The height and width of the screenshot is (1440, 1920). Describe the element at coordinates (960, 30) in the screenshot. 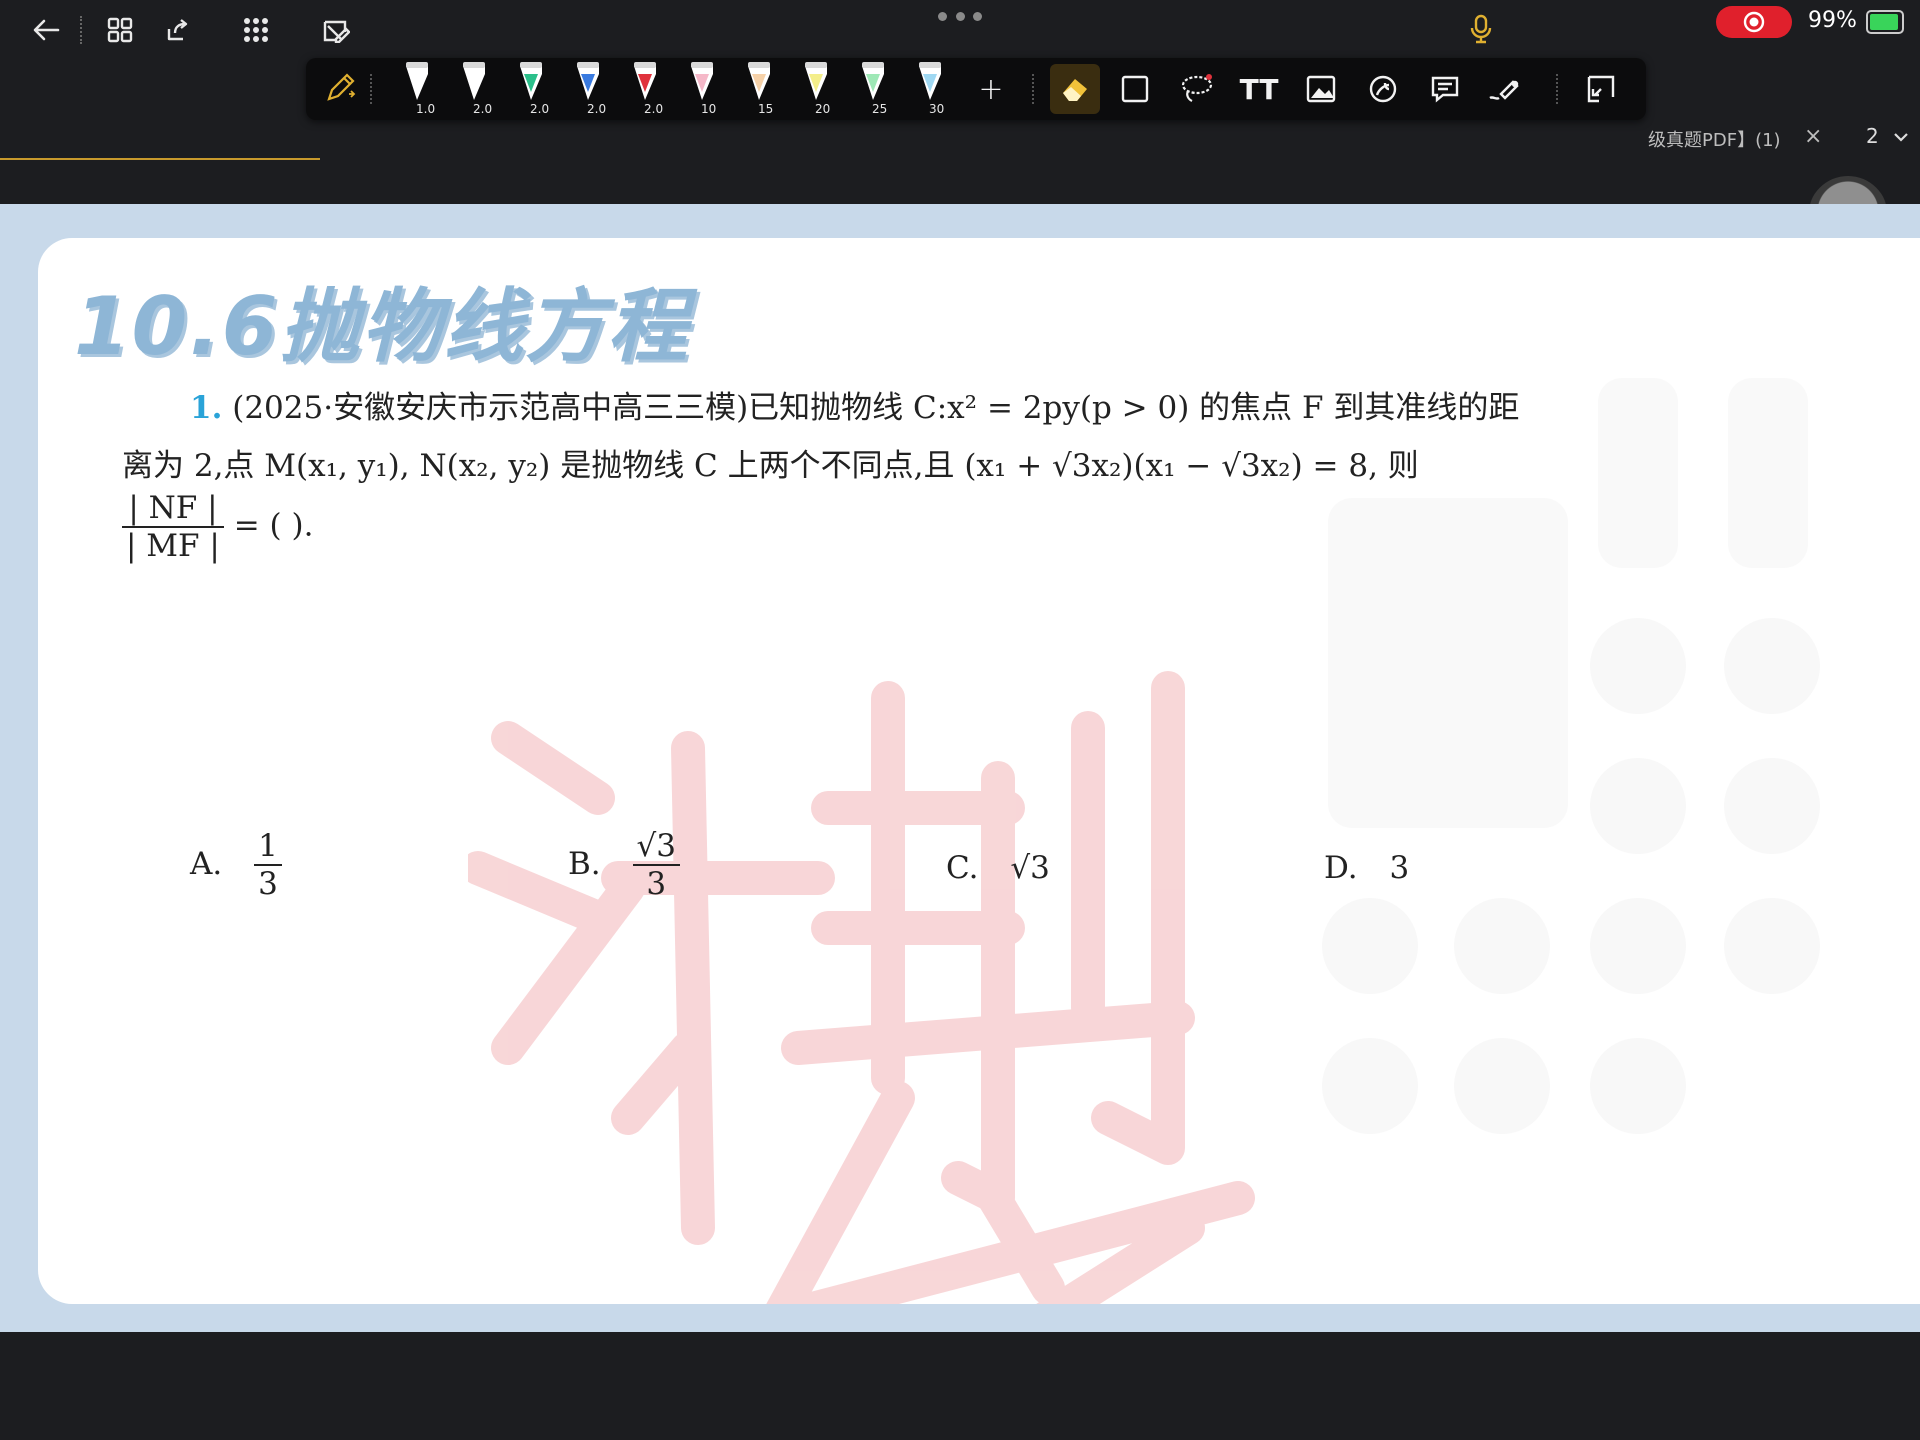

I see `top-navigation-bar: 99%` at that location.